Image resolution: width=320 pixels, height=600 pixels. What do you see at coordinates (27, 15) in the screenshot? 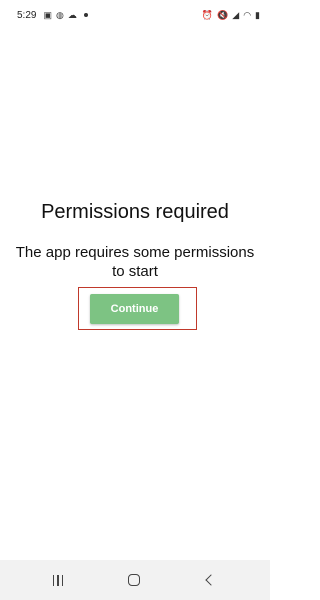
I see `status-time: 5:29` at bounding box center [27, 15].